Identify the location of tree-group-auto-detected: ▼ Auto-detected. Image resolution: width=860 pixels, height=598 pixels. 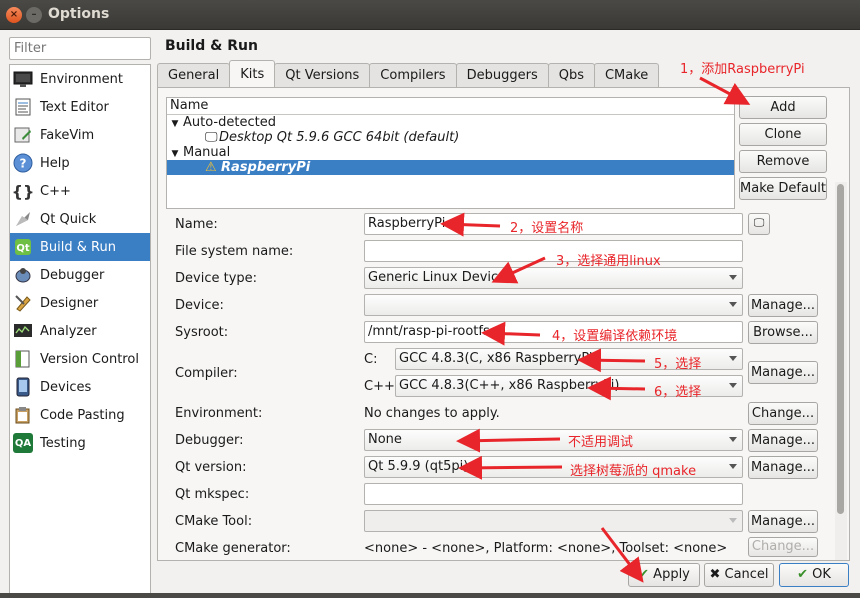
(450, 122).